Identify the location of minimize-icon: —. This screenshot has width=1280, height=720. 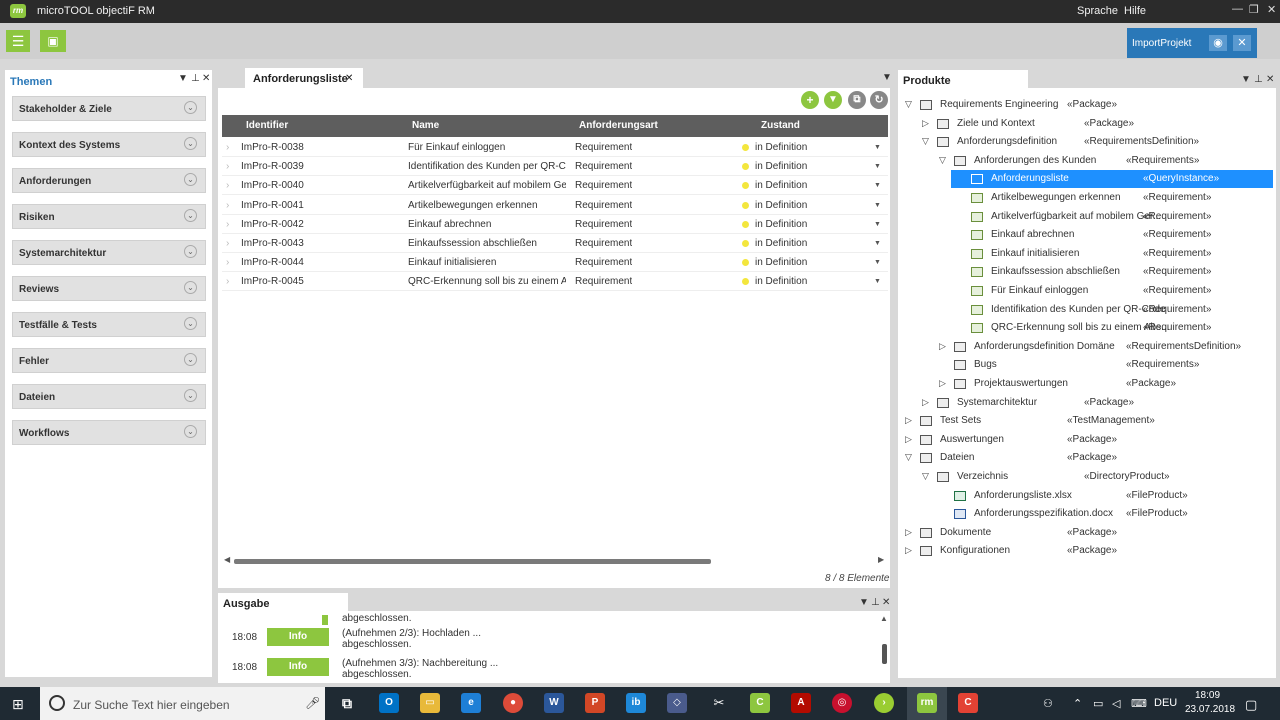
(1237, 9).